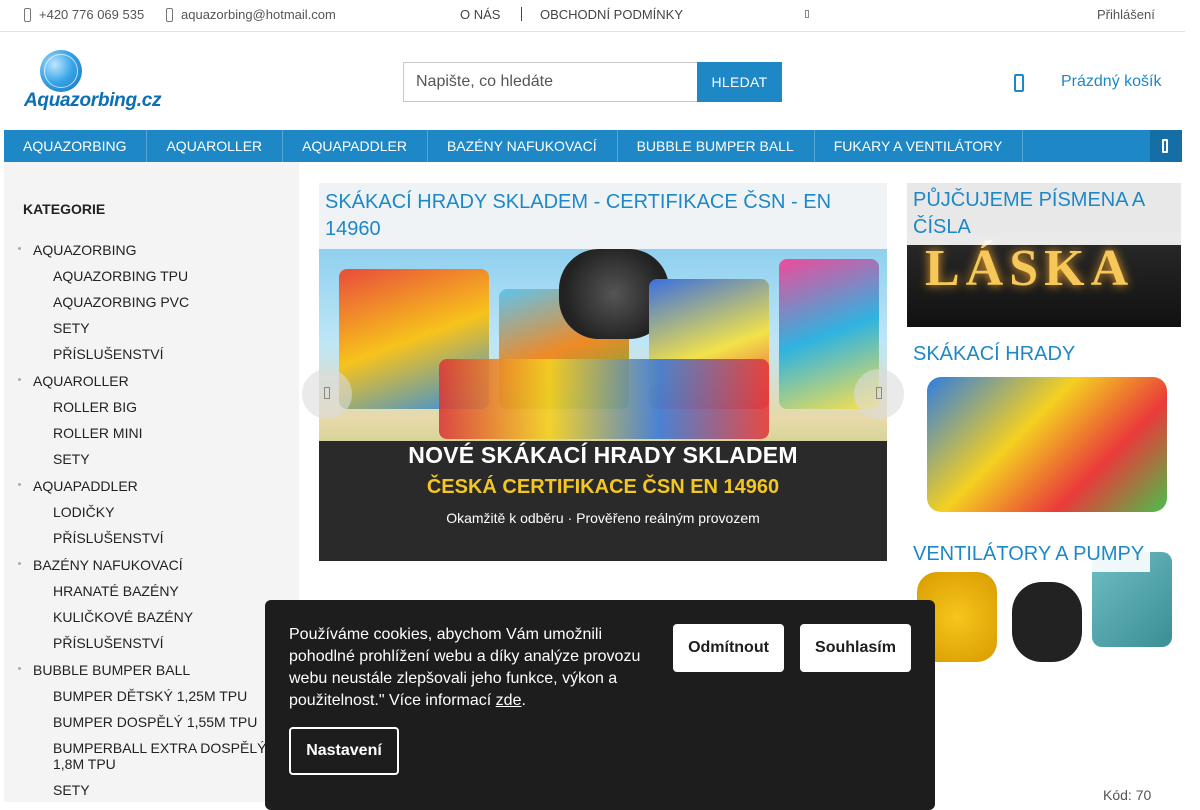  What do you see at coordinates (151, 302) in the screenshot?
I see `subcategory-item: AQUAZORBING PVC` at bounding box center [151, 302].